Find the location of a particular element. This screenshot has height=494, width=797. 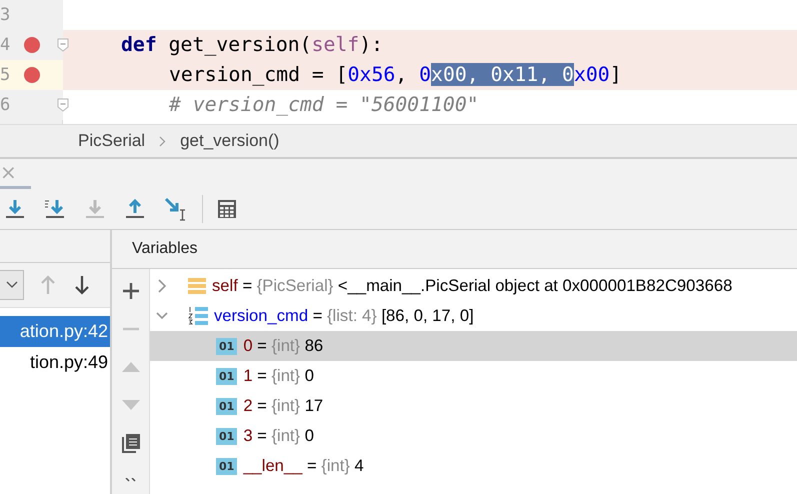

variable-entry: self = {PicSerial} <__main__.PicSerial object at 0x000001B82C903668 is located at coordinates (472, 286).